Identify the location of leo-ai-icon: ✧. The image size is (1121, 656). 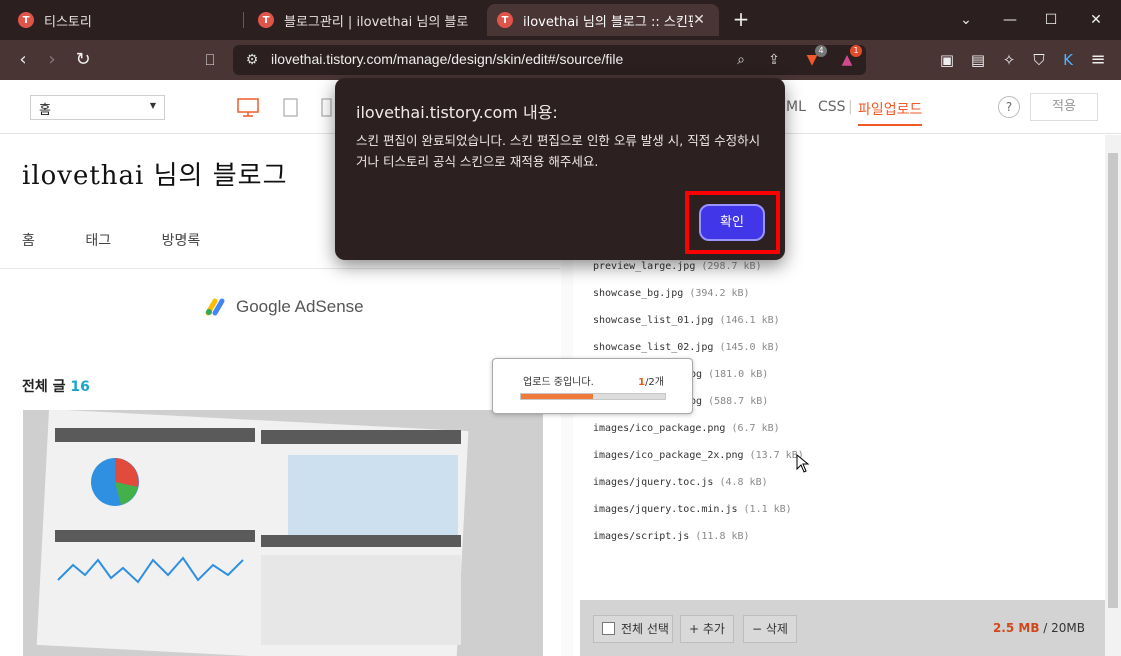
(1009, 60).